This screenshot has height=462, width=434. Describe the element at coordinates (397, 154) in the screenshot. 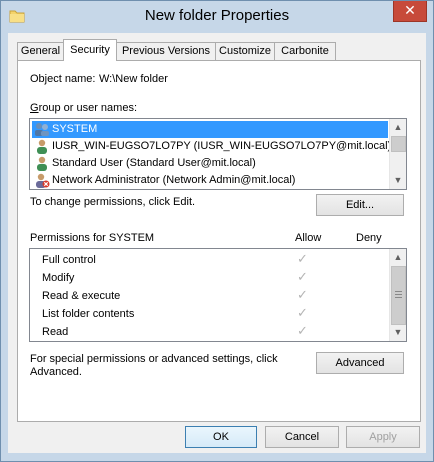

I see `user-list-scrollbar: ▲ ▼` at that location.